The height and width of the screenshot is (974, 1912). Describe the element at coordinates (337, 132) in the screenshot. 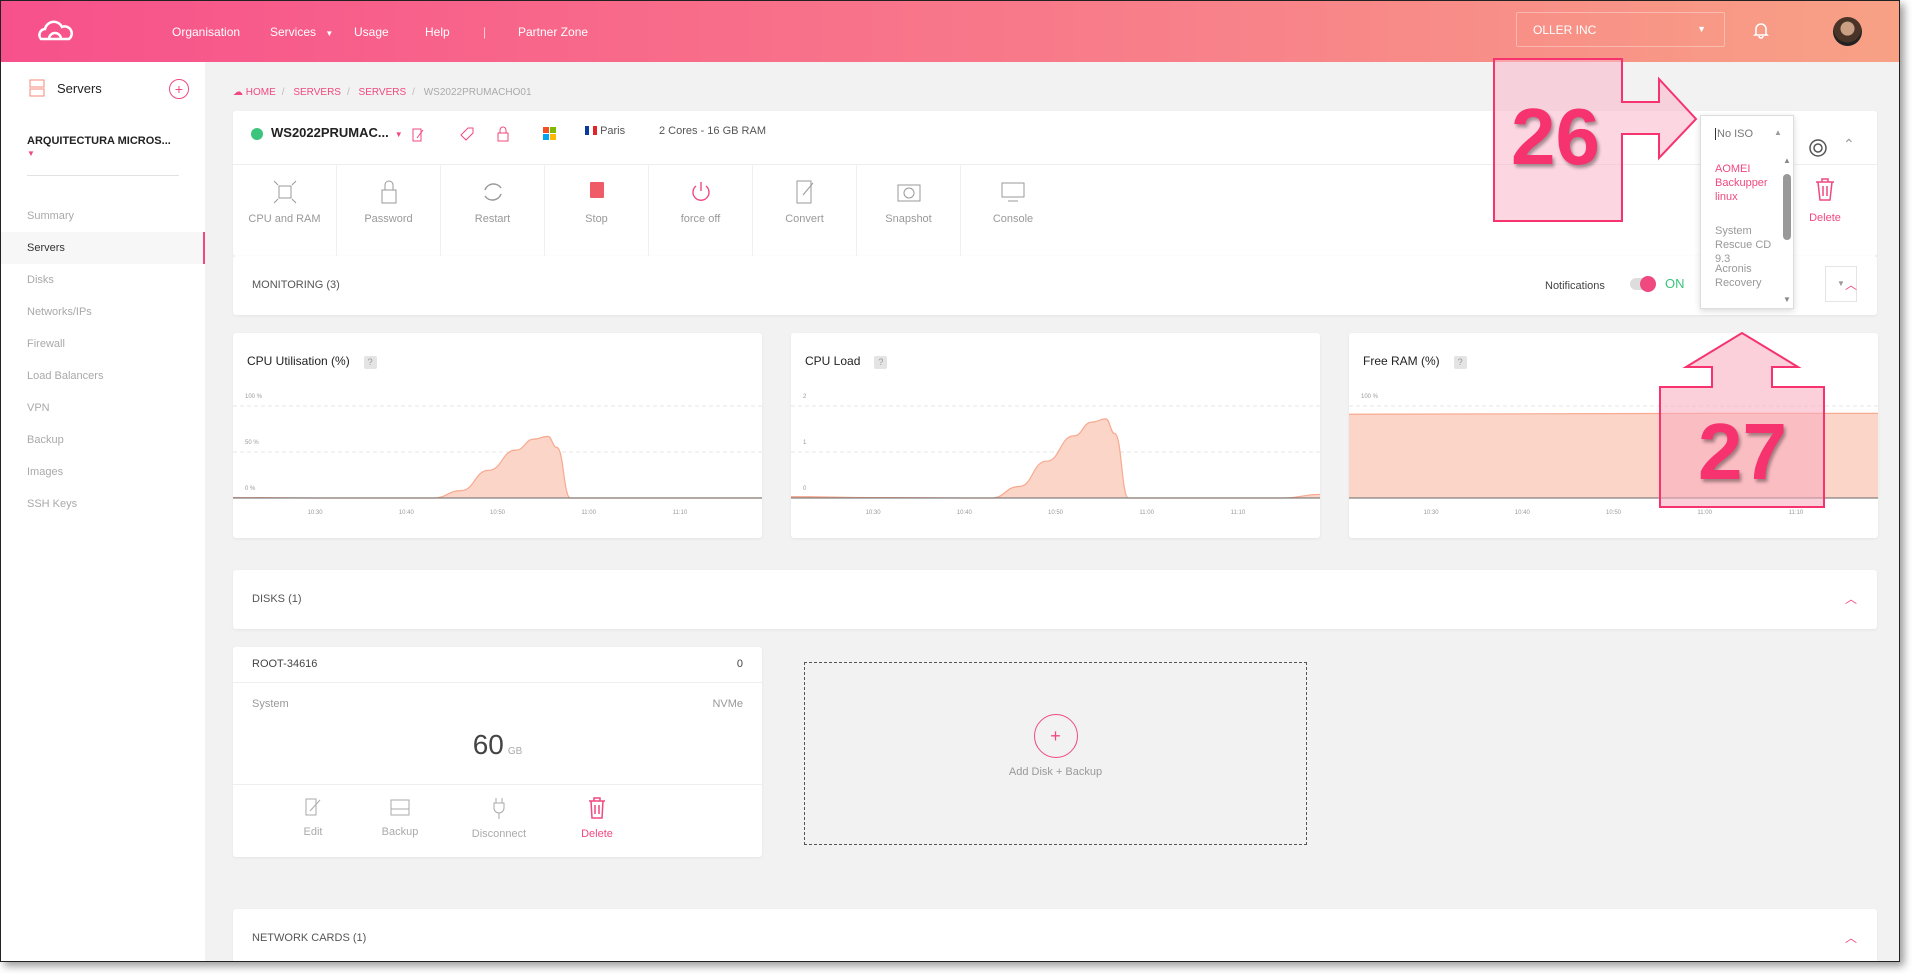

I see `server-name-select: WS2022PRUMAC... ▼` at that location.